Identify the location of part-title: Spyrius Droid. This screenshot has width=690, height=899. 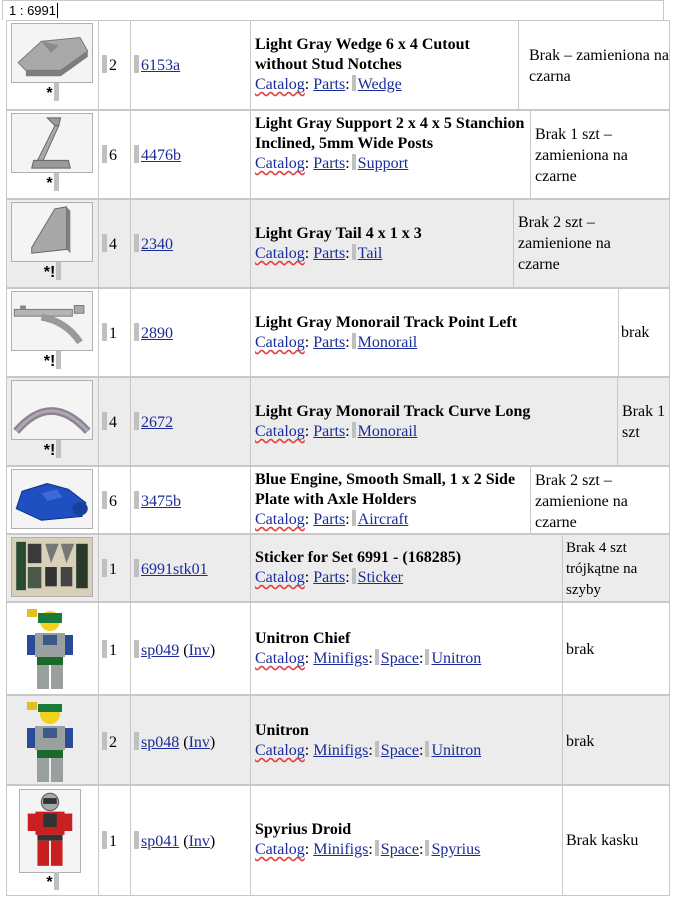
(303, 829).